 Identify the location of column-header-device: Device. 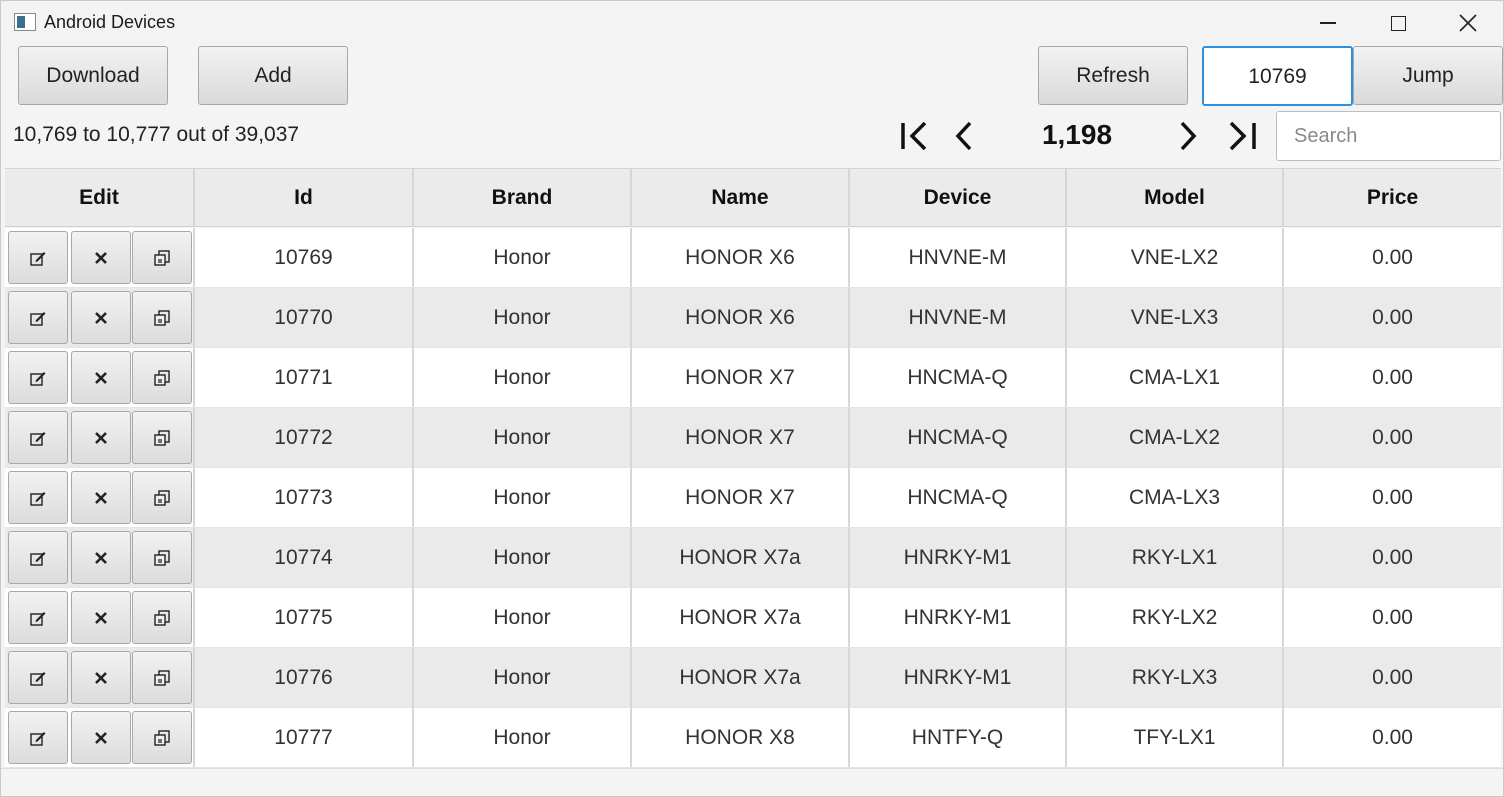
(958, 198).